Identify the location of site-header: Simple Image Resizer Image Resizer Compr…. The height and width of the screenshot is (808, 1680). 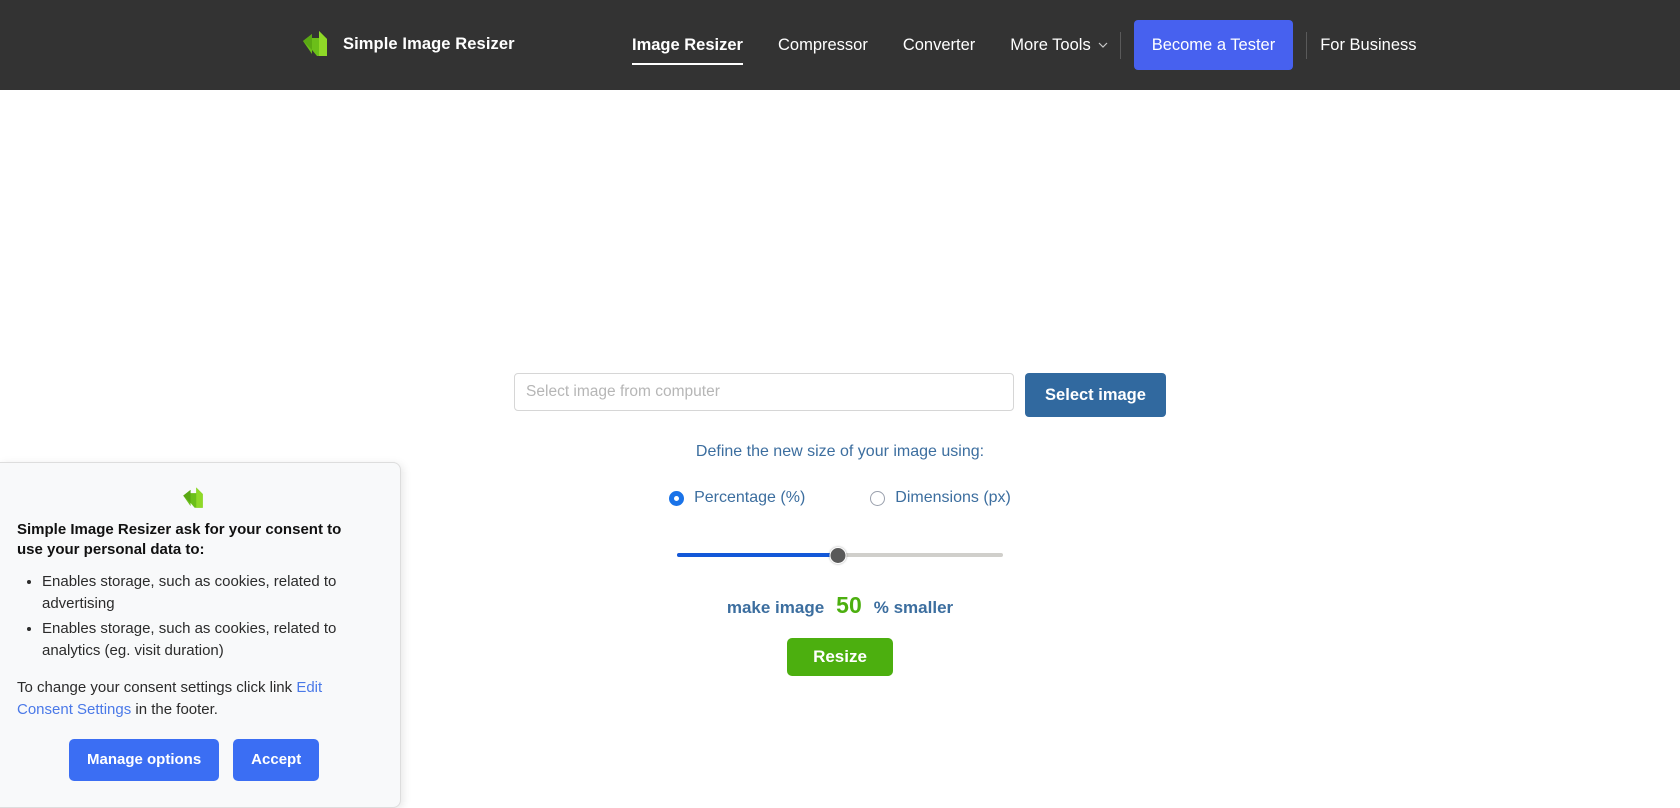
(840, 45).